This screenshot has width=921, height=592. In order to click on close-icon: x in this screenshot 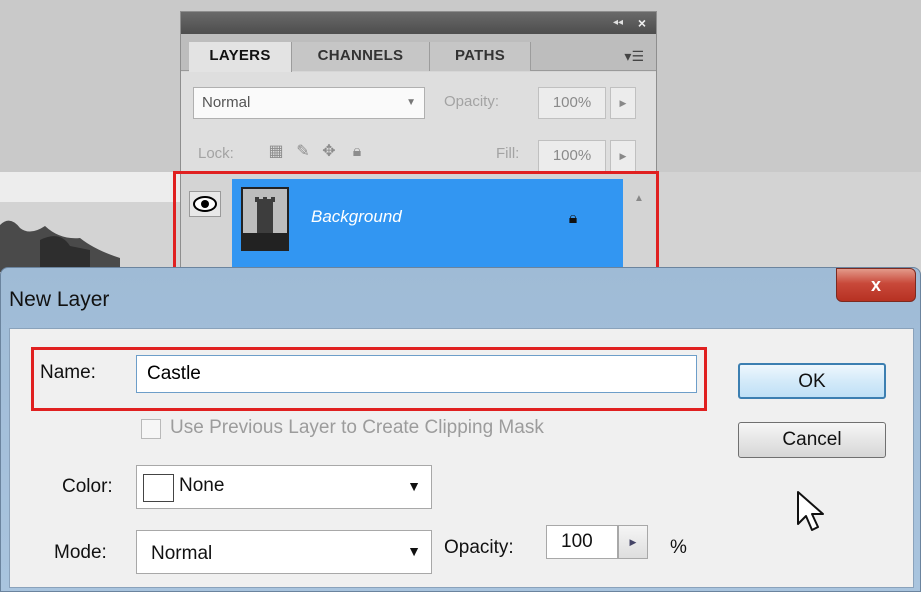, I will do `click(875, 285)`.